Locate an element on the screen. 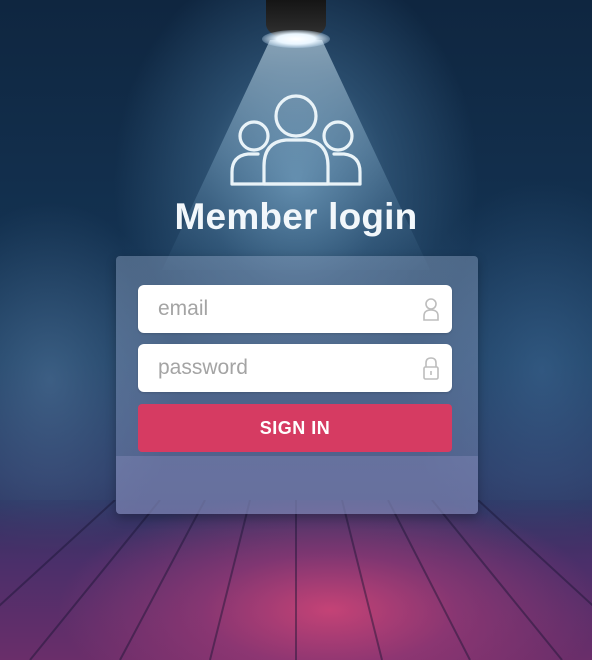 Image resolution: width=592 pixels, height=660 pixels. card-footer is located at coordinates (297, 485).